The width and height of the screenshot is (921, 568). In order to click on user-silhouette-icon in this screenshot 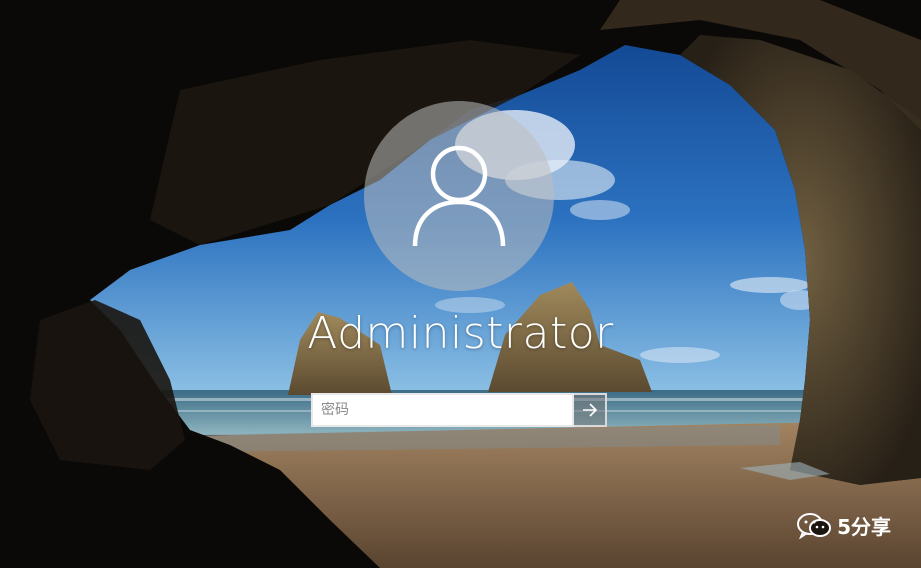, I will do `click(459, 196)`.